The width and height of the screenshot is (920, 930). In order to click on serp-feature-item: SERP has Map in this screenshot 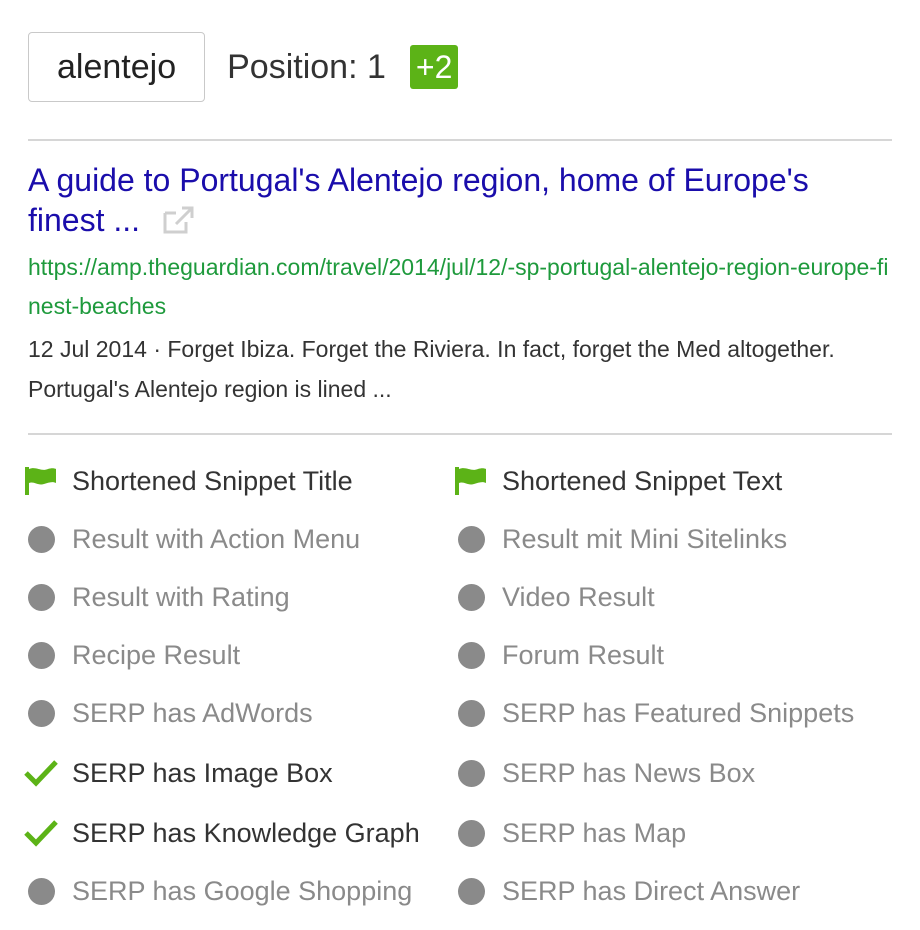, I will do `click(570, 833)`.